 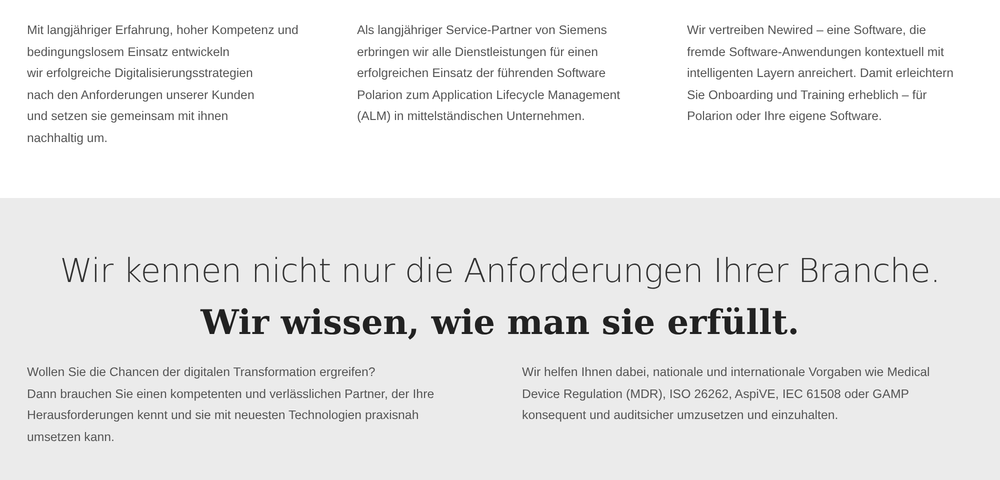 What do you see at coordinates (489, 74) in the screenshot?
I see `service-description: Als langjähriger Service-Partner von Siemens erbringen wir alle Dienstleistungen für einen erfolgreichen Einsatz der führenden Software Polarion zum Application Lifecycle Management (ALM) in mittelständischen Unternehmen.` at bounding box center [489, 74].